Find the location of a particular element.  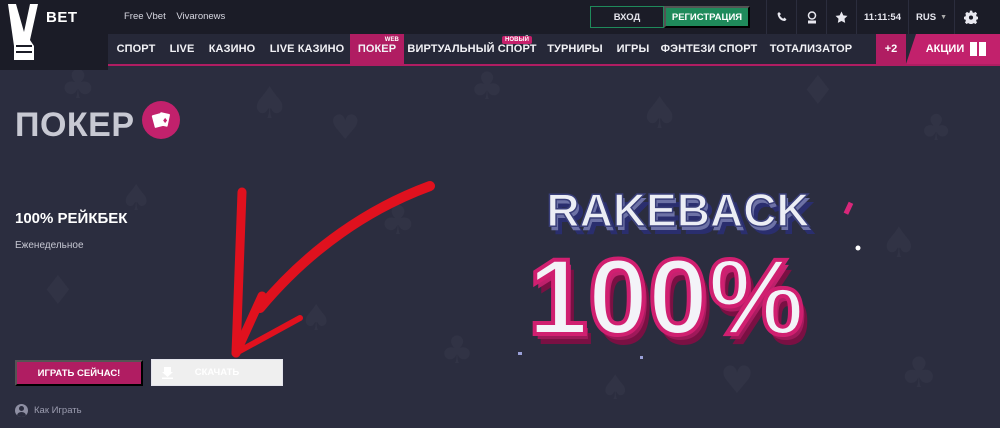

cards-icon: ♦ is located at coordinates (161, 120).